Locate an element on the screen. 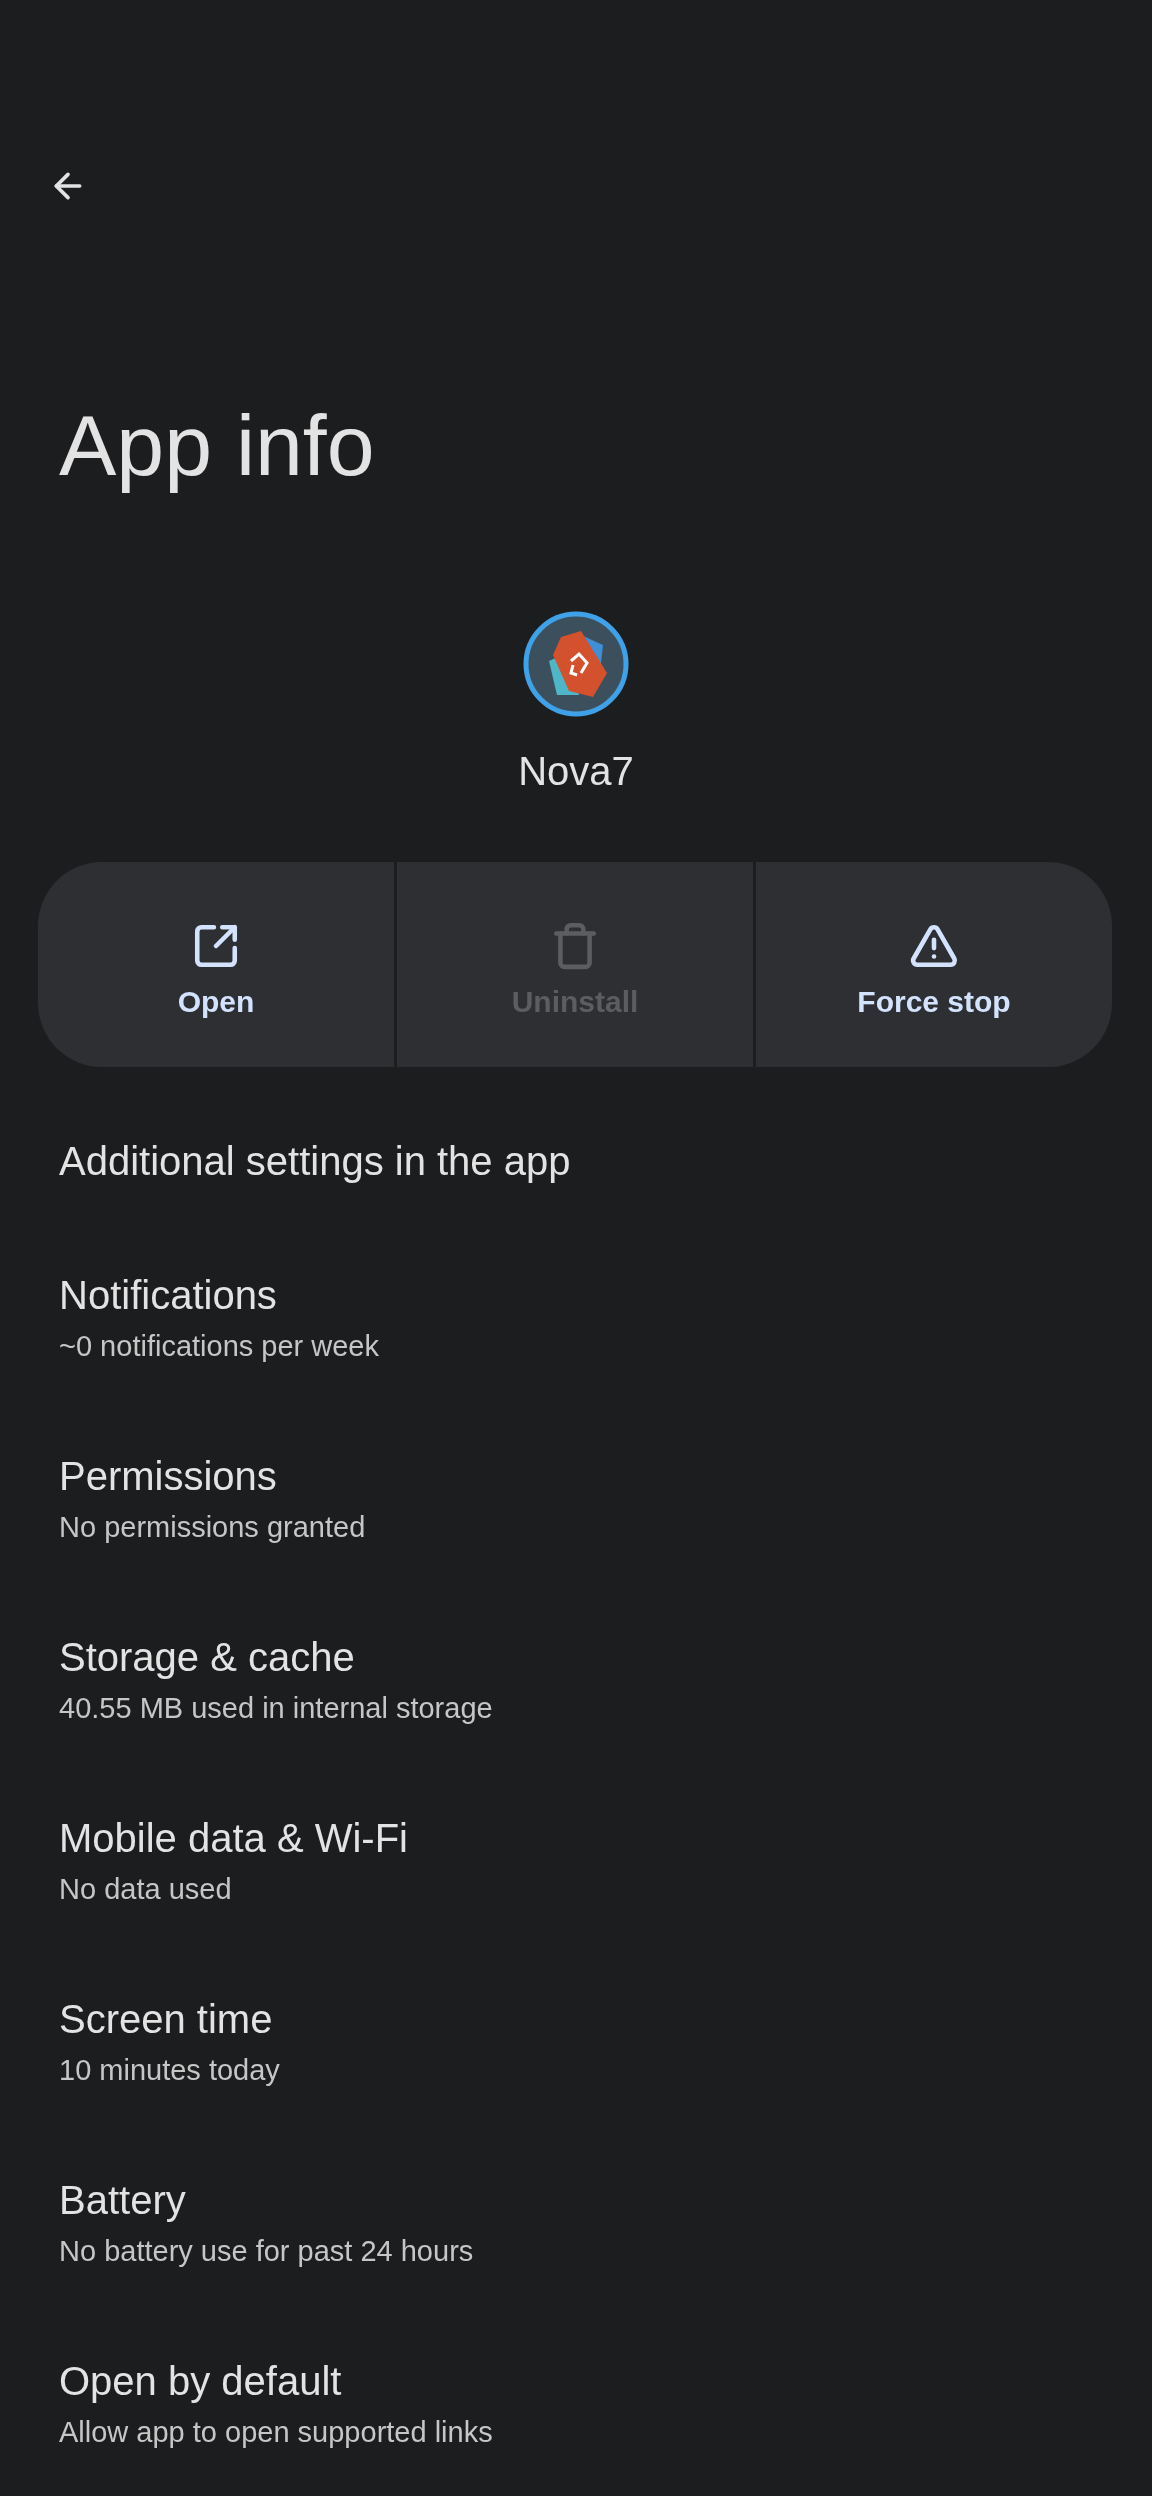  settings-title: Additional settings in the app is located at coordinates (315, 1161).